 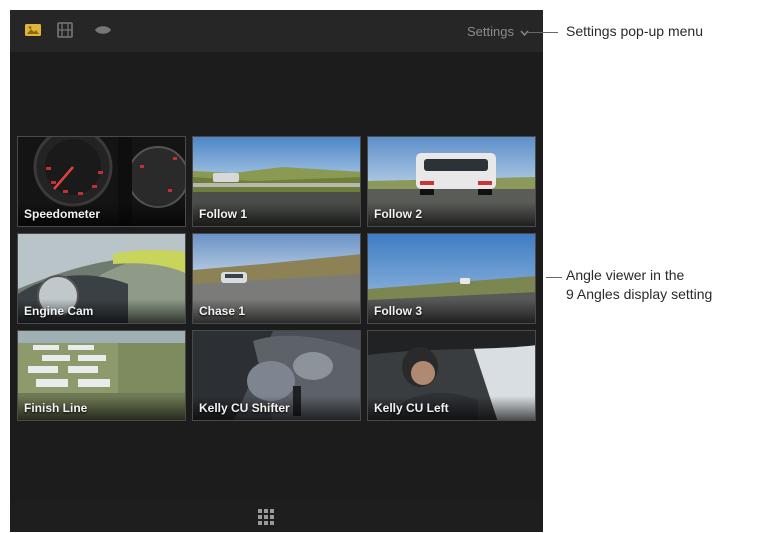 What do you see at coordinates (244, 408) in the screenshot?
I see `angle-label: Kelly CU Shifter` at bounding box center [244, 408].